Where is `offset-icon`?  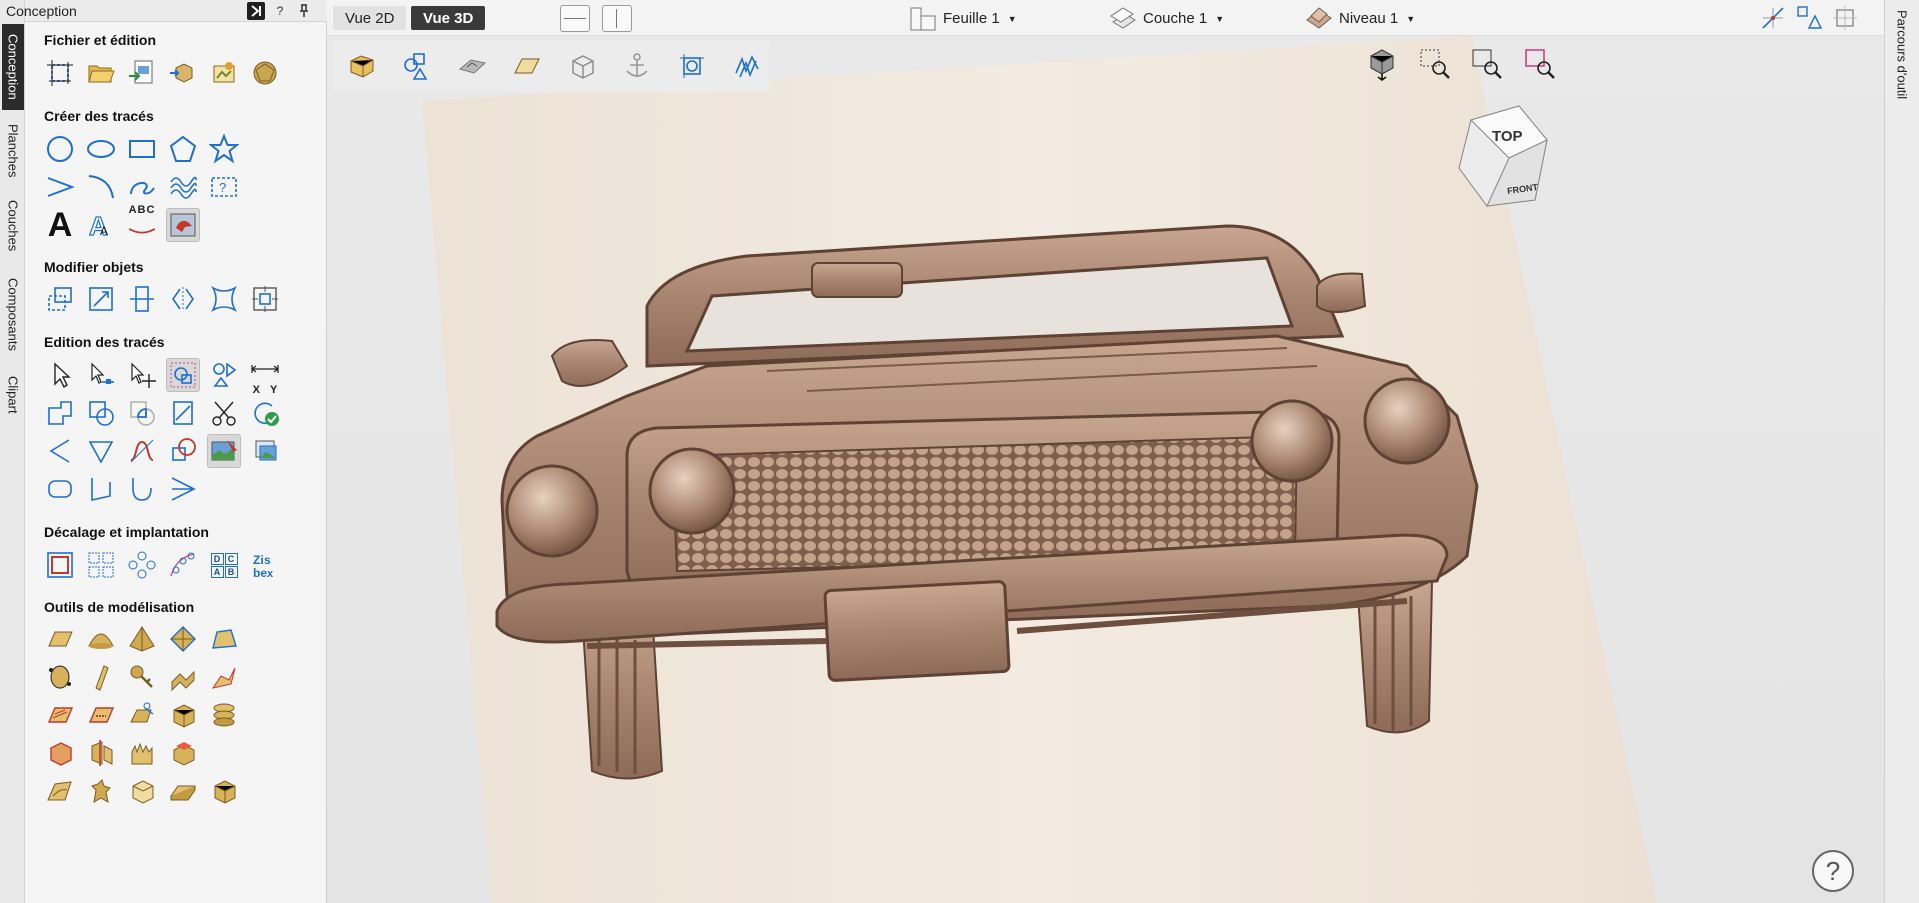
offset-icon is located at coordinates (60, 565).